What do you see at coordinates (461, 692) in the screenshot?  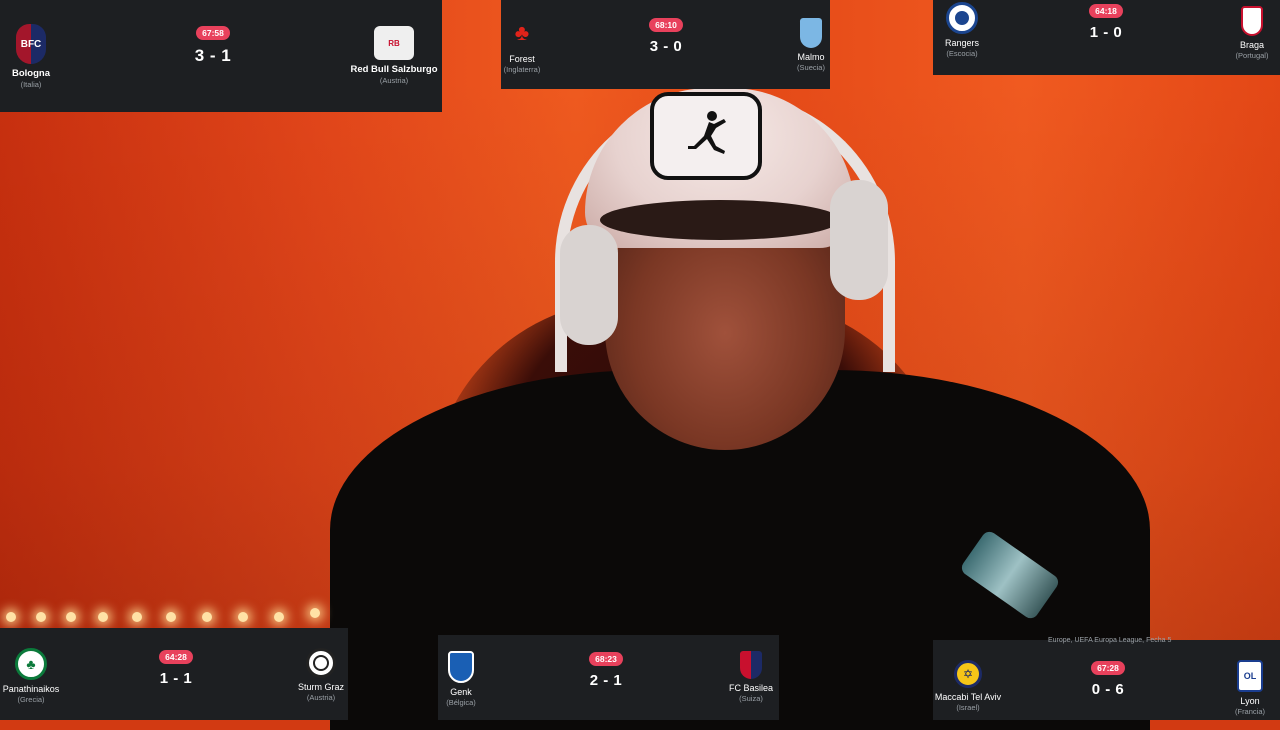 I see `home-team-name: Genk` at bounding box center [461, 692].